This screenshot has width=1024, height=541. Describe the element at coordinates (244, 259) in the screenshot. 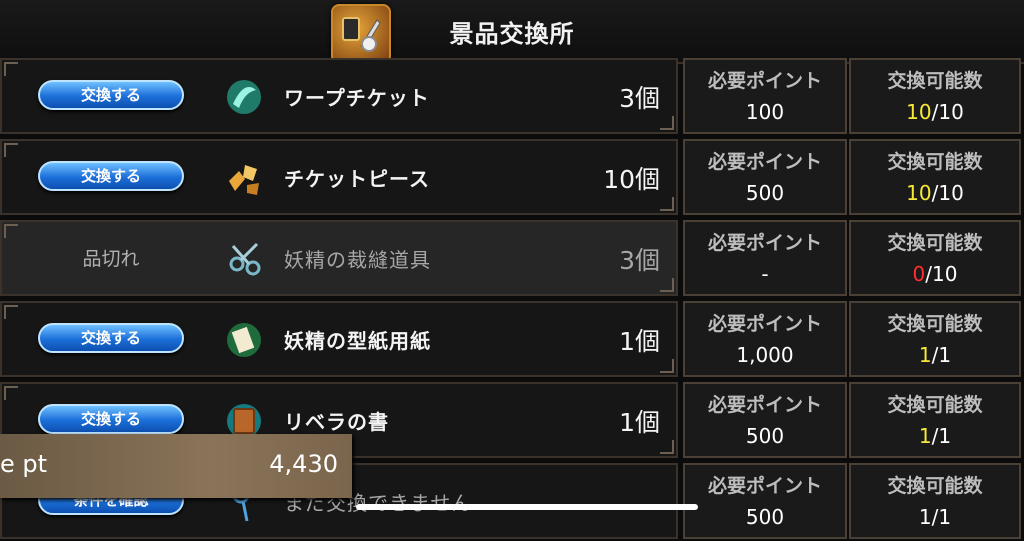

I see `sewing-tools-icon` at that location.